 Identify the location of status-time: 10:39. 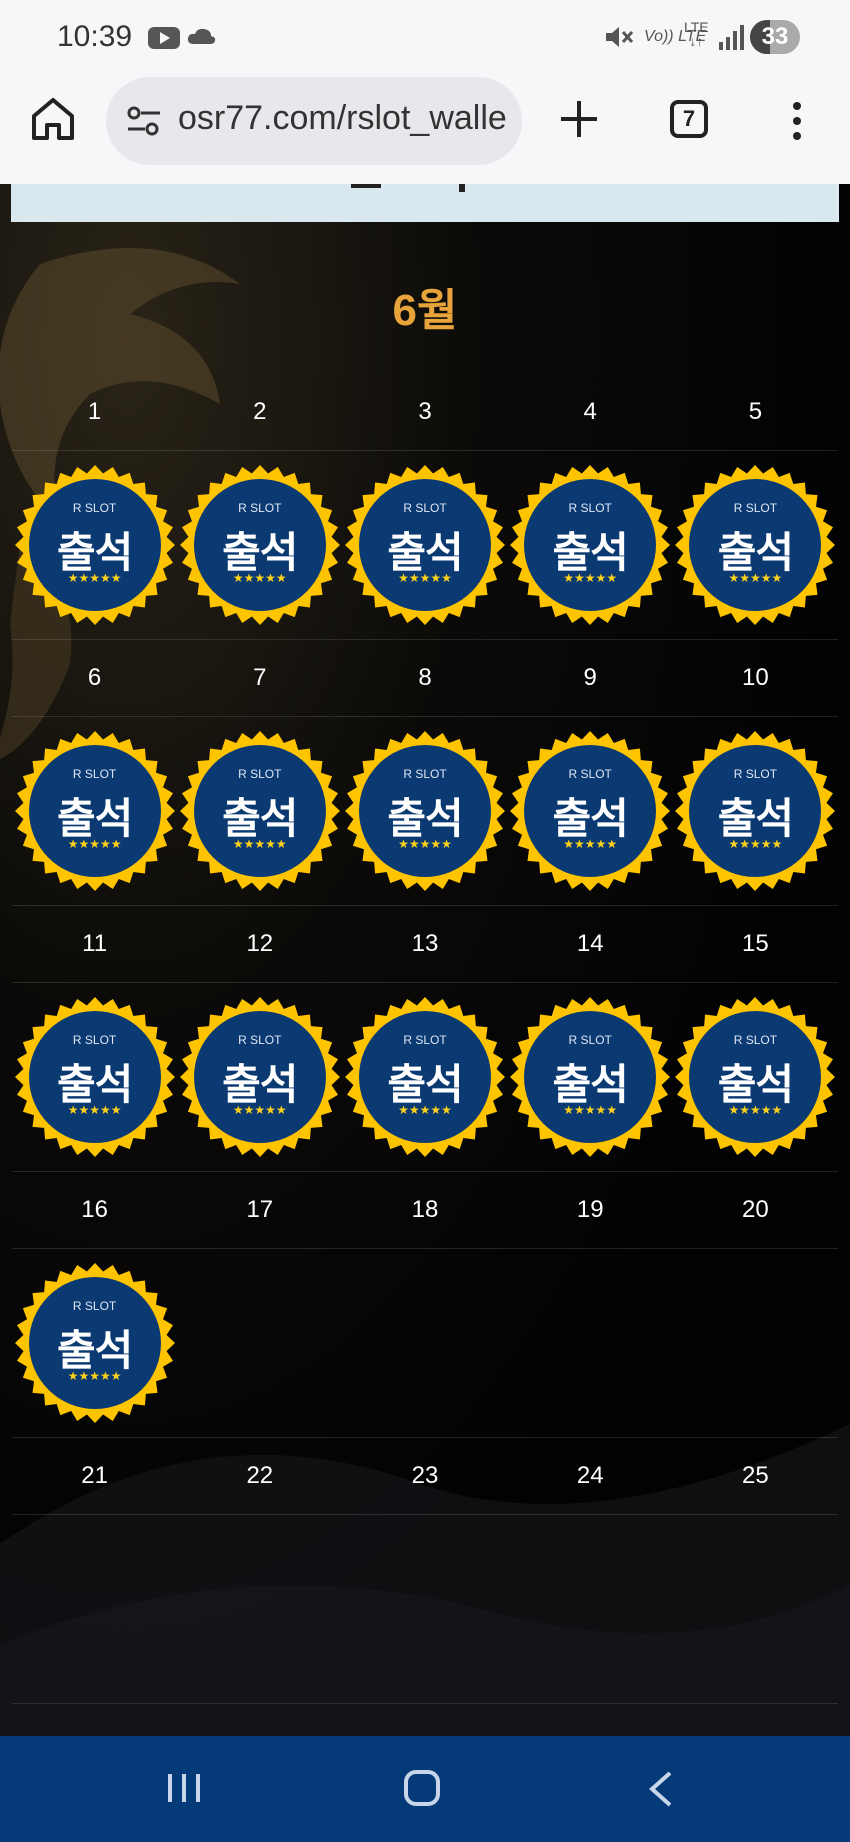
(95, 36).